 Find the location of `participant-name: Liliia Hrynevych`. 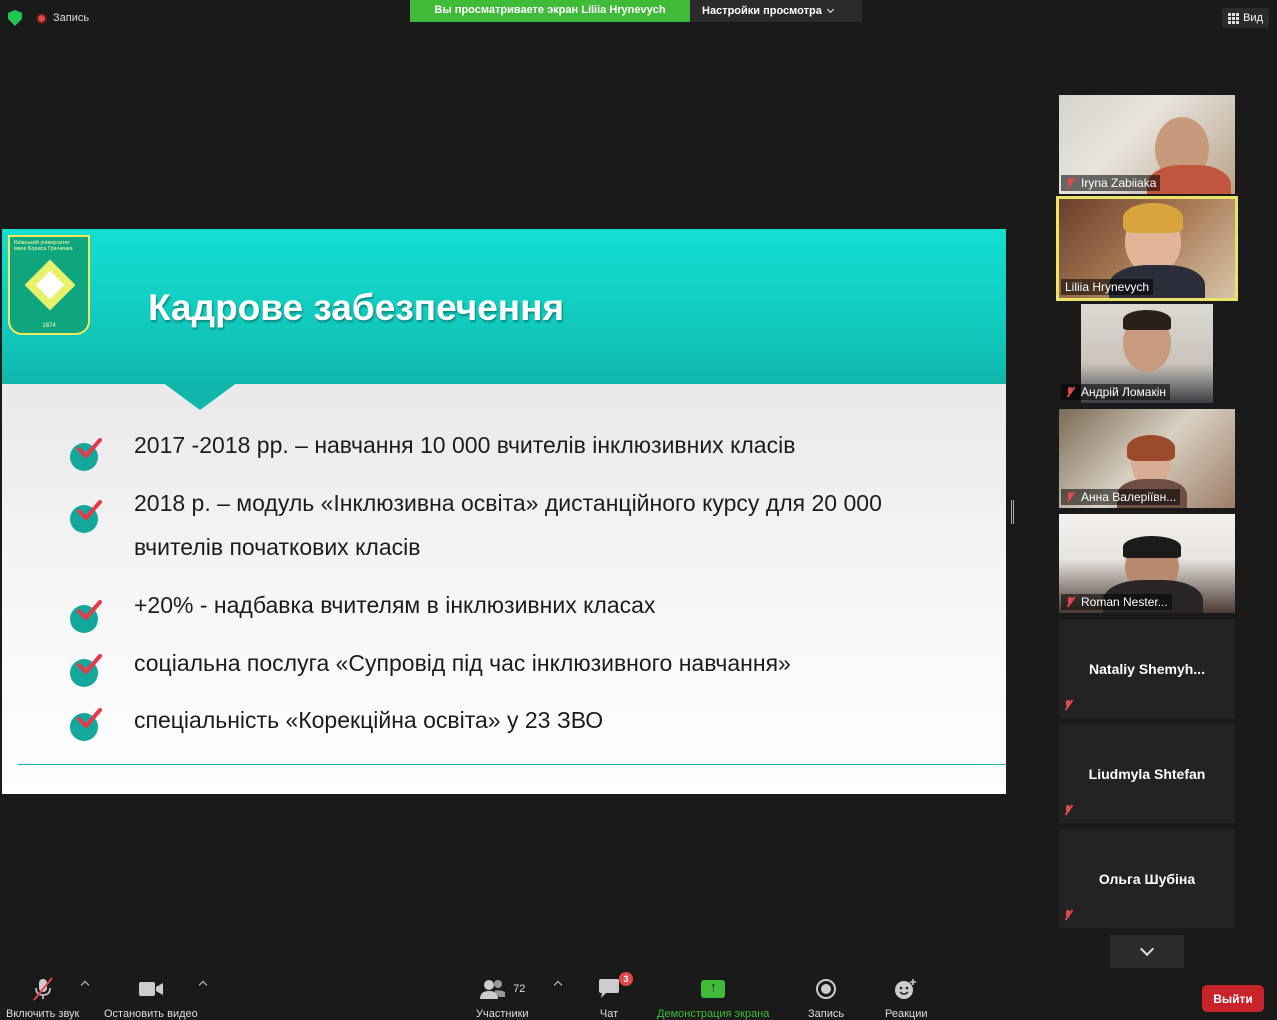

participant-name: Liliia Hrynevych is located at coordinates (1107, 287).